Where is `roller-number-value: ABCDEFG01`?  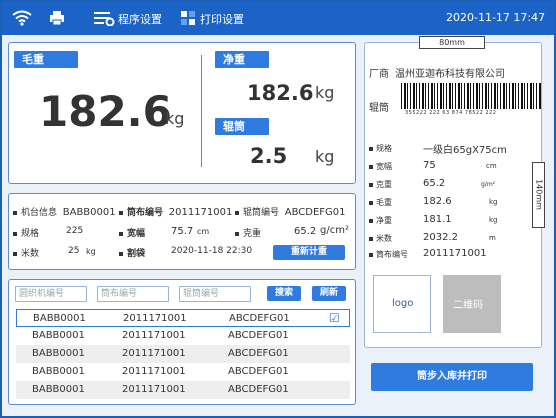 roller-number-value: ABCDEFG01 is located at coordinates (315, 212).